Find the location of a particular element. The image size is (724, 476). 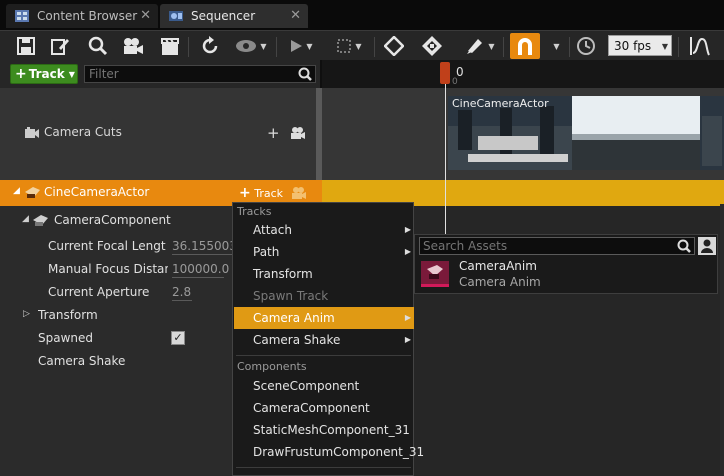

refresh-button is located at coordinates (210, 46).